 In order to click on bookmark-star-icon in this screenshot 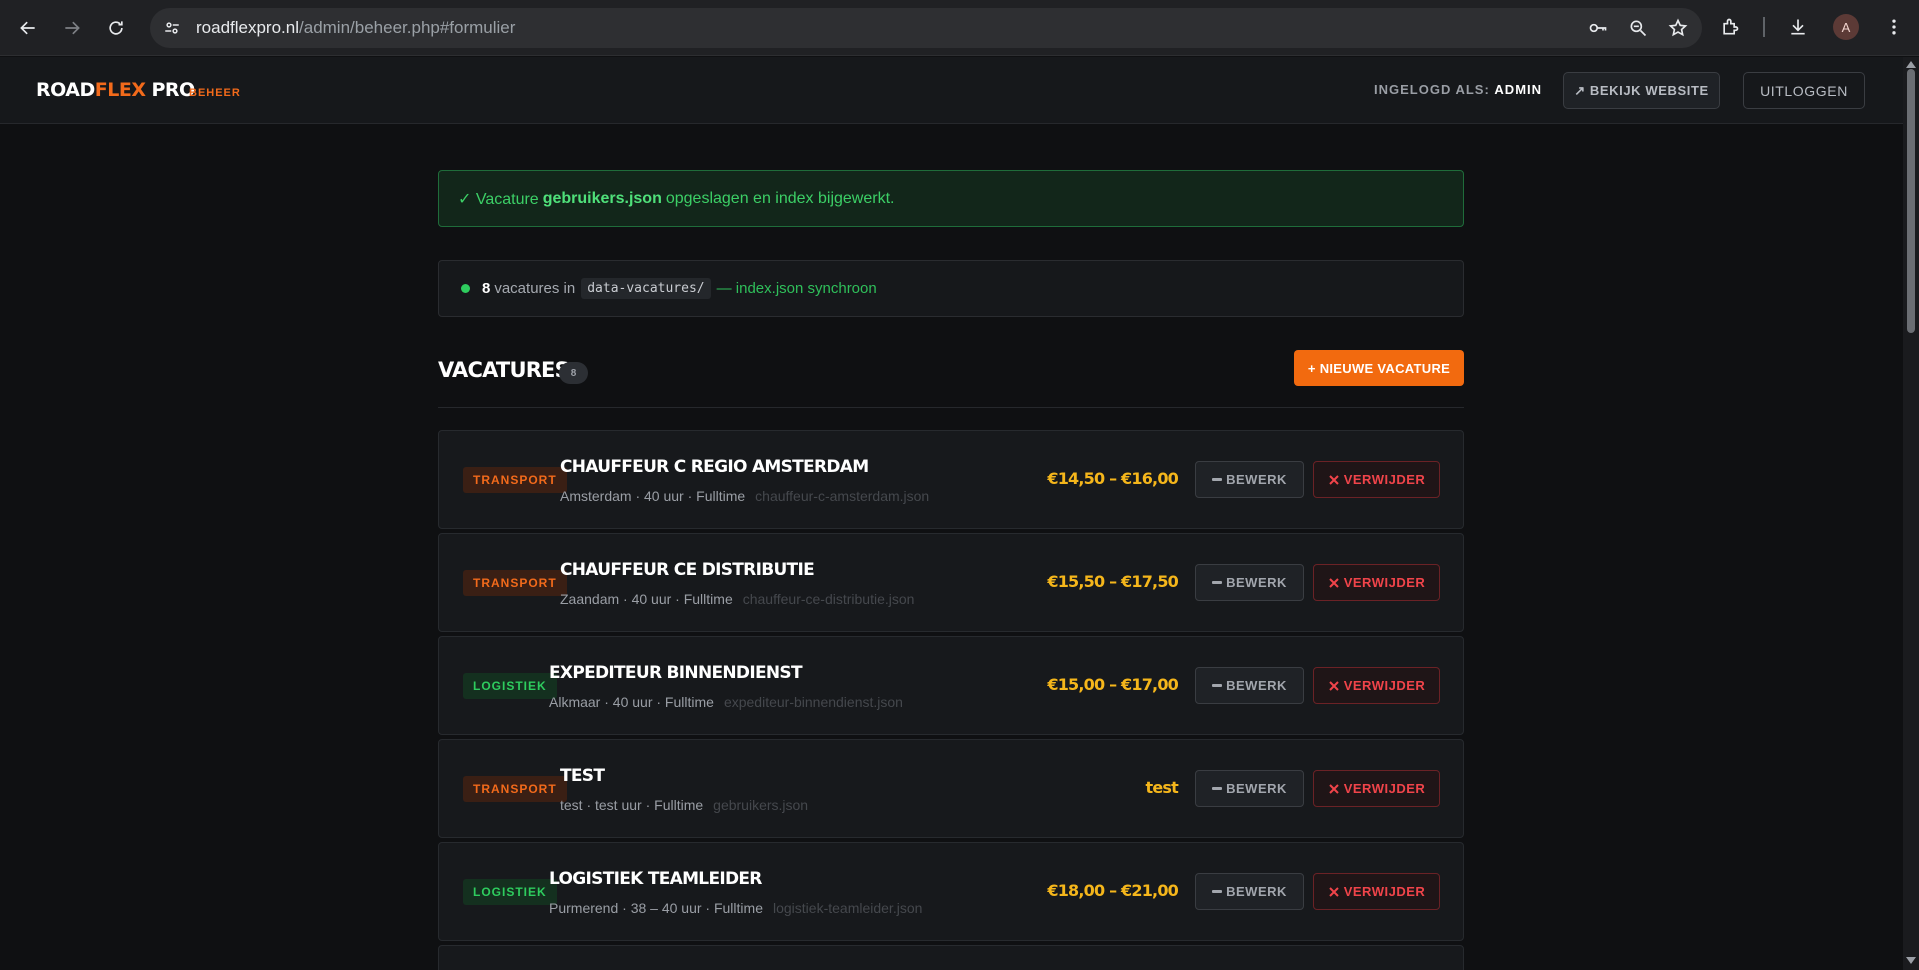, I will do `click(1678, 28)`.